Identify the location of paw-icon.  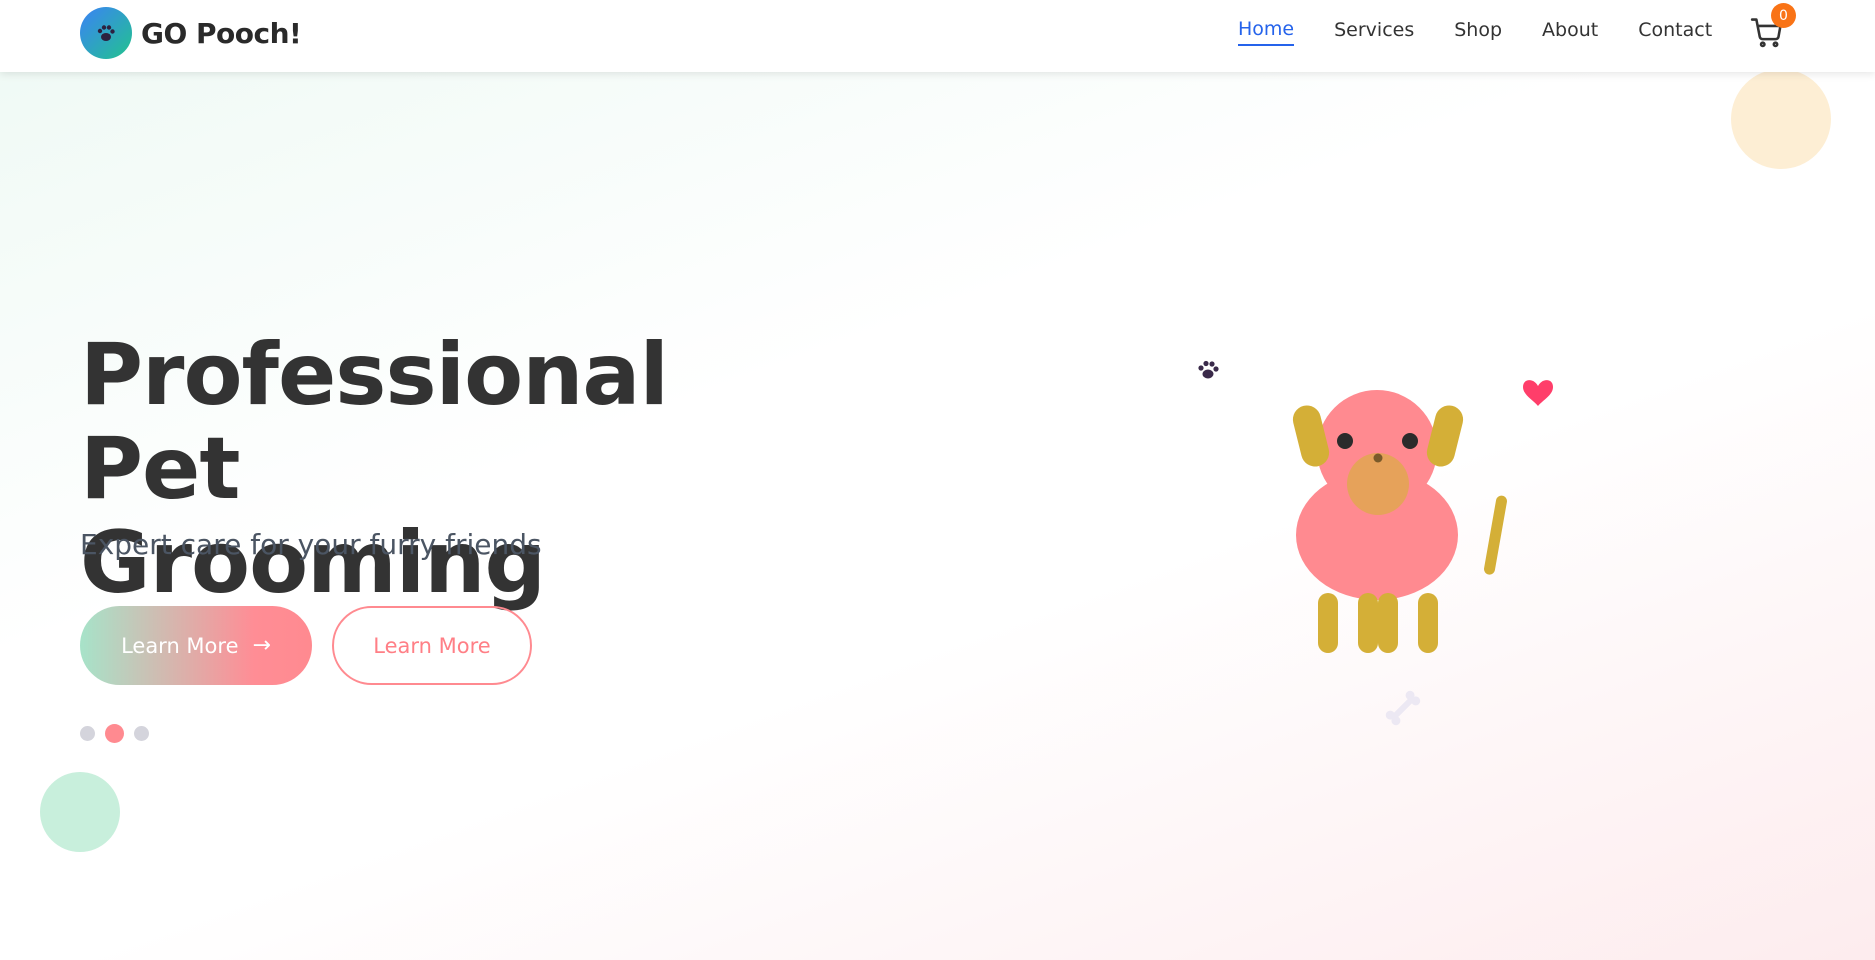
(106, 33).